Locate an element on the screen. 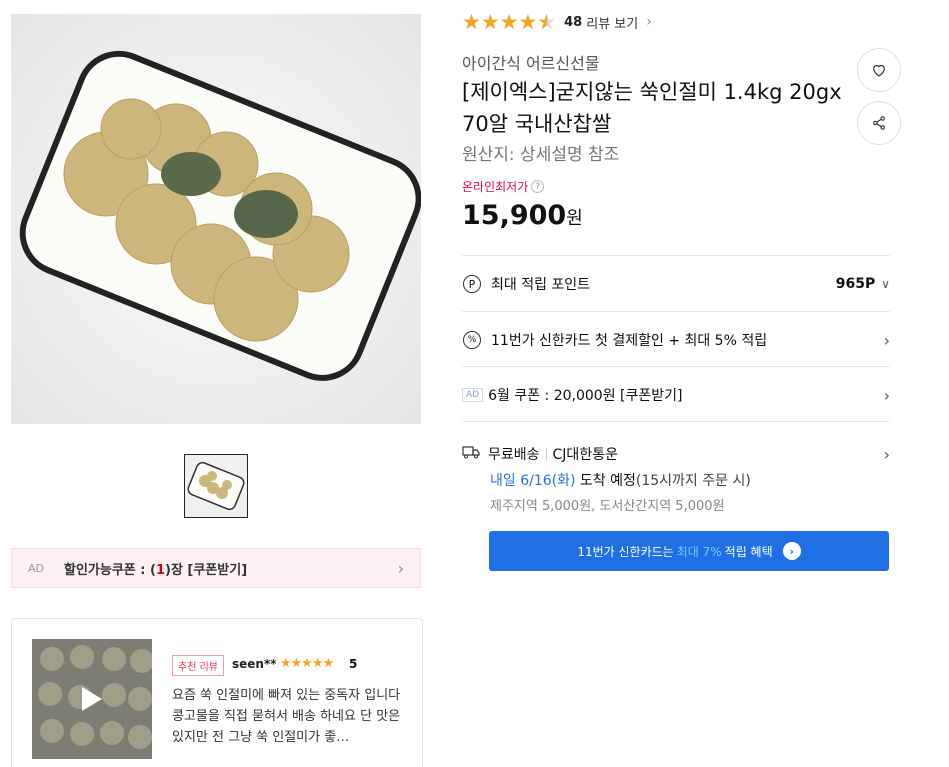 This screenshot has height=767, width=949. discount-coupon-bar: AD 할인가능쿠폰 : (1)장 [쿠폰받기] › is located at coordinates (216, 568).